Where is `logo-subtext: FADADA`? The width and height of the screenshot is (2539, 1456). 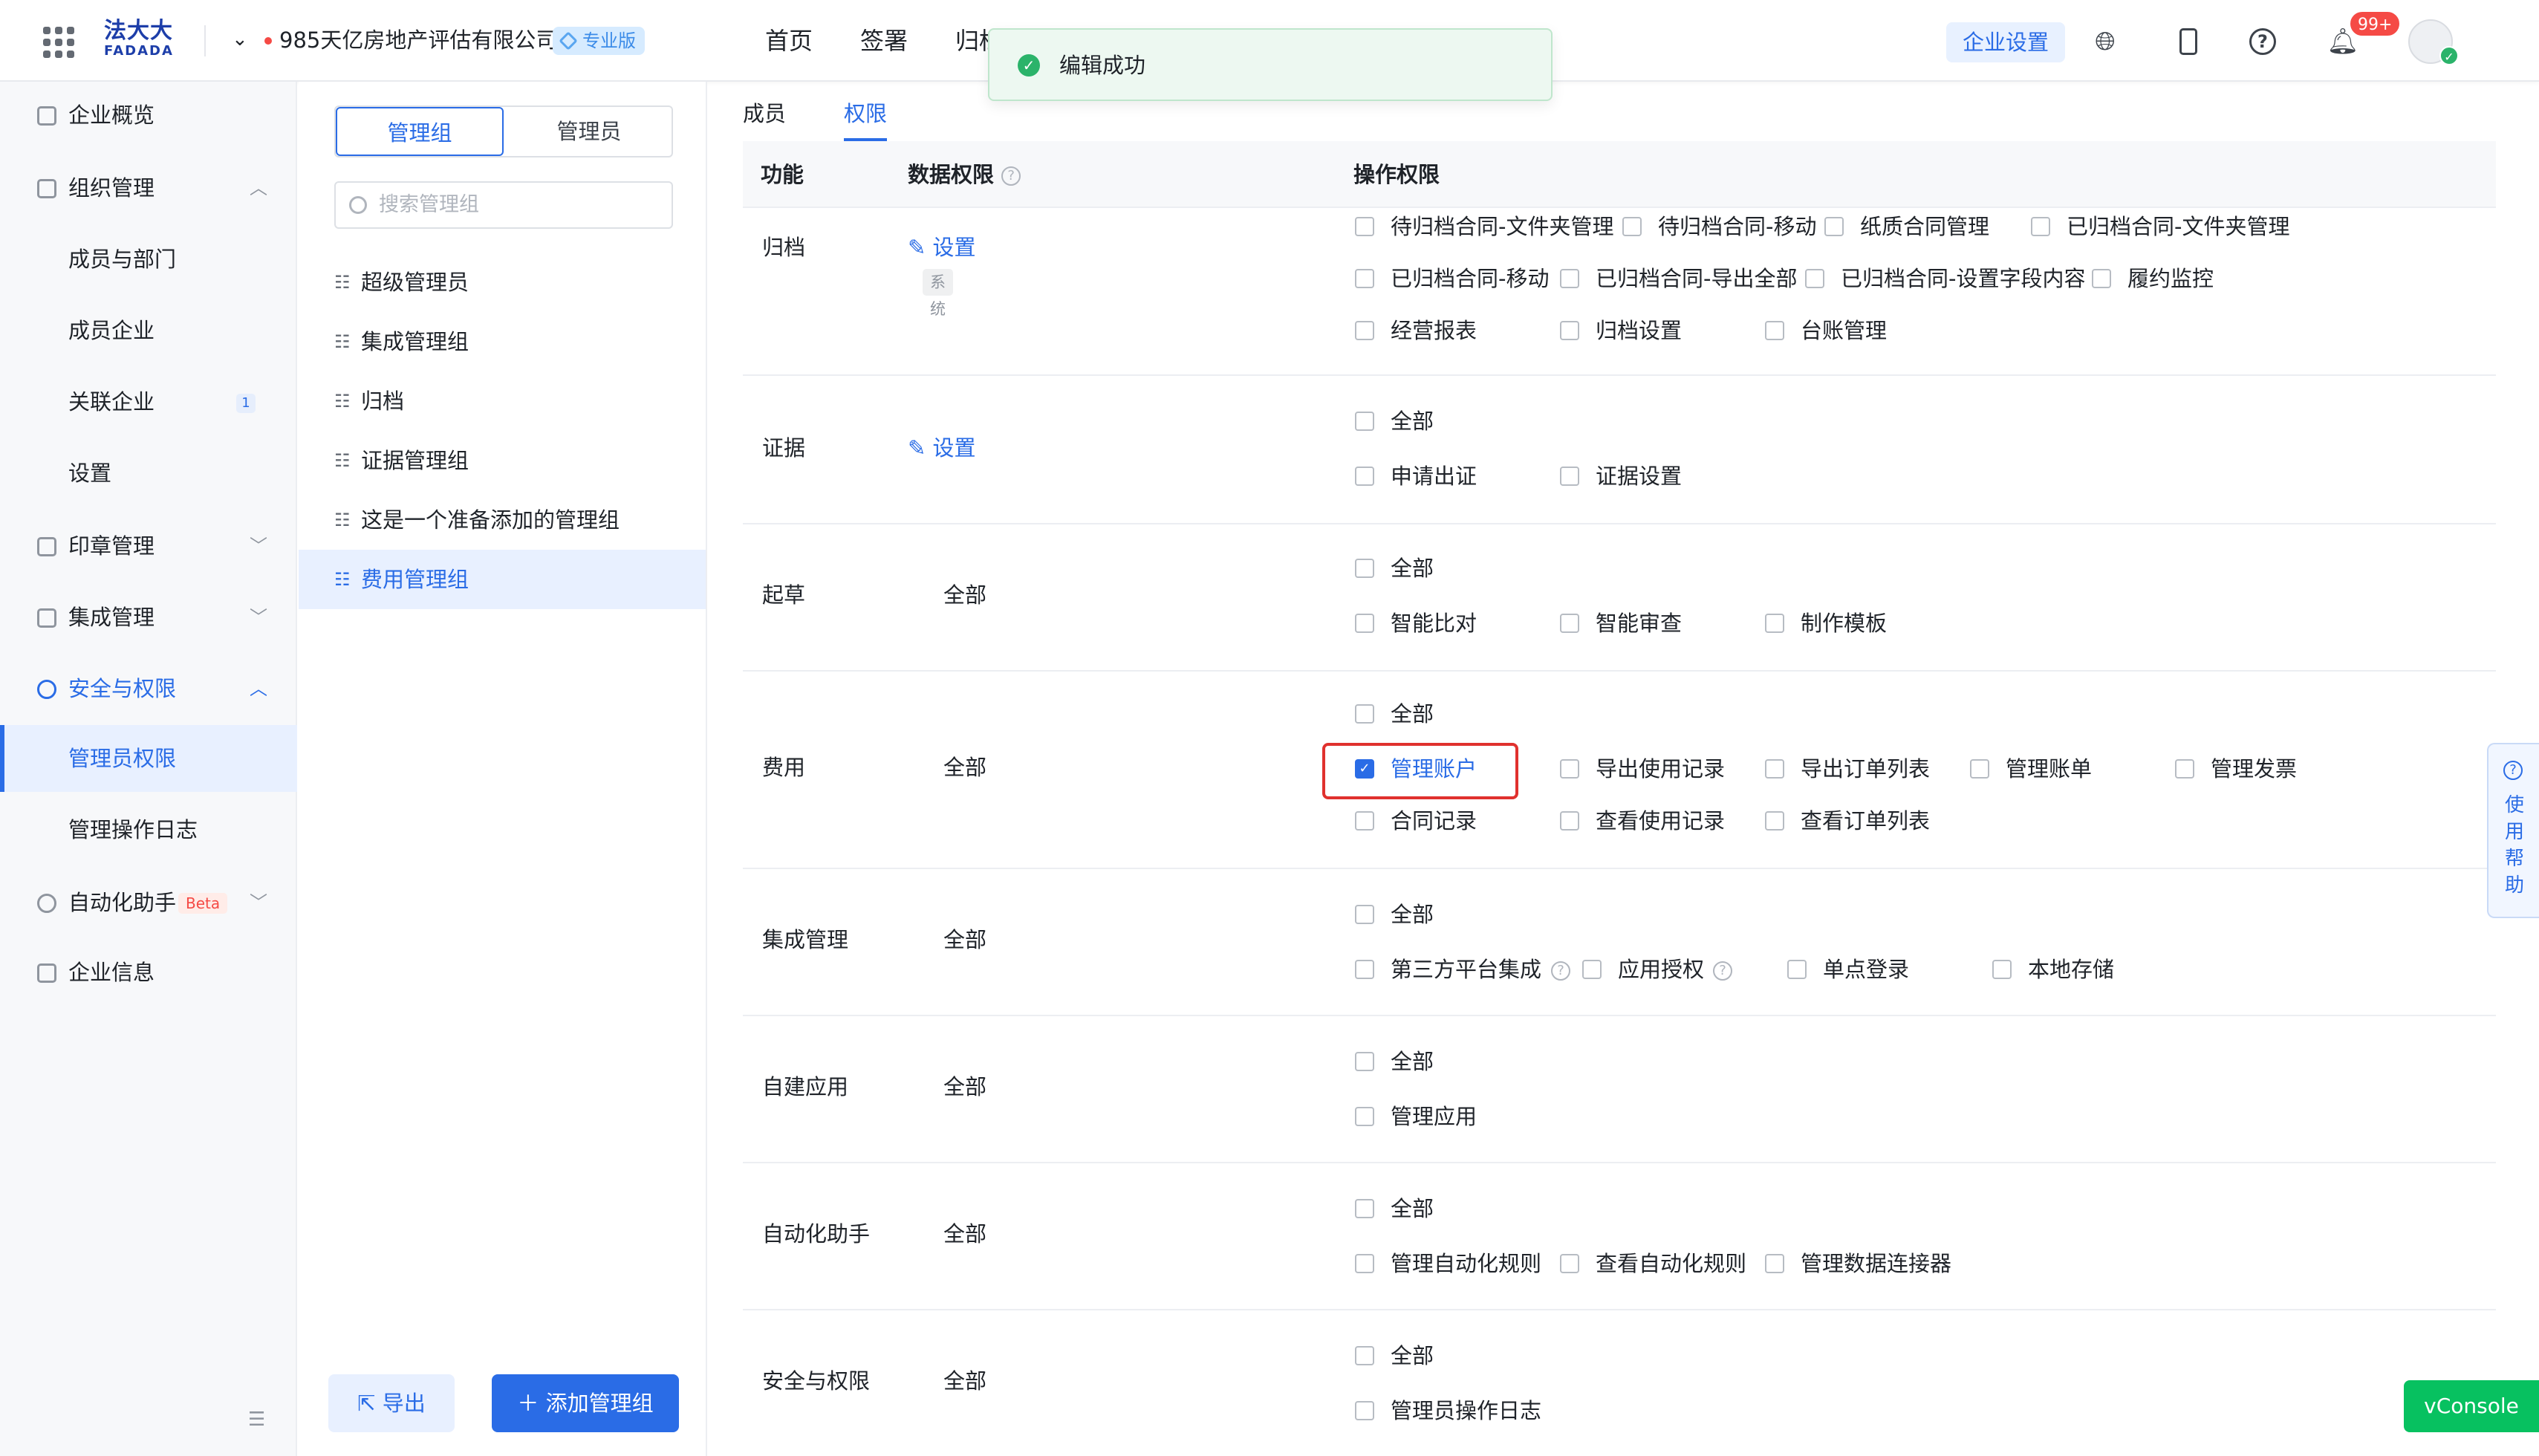
logo-subtext: FADADA is located at coordinates (139, 51).